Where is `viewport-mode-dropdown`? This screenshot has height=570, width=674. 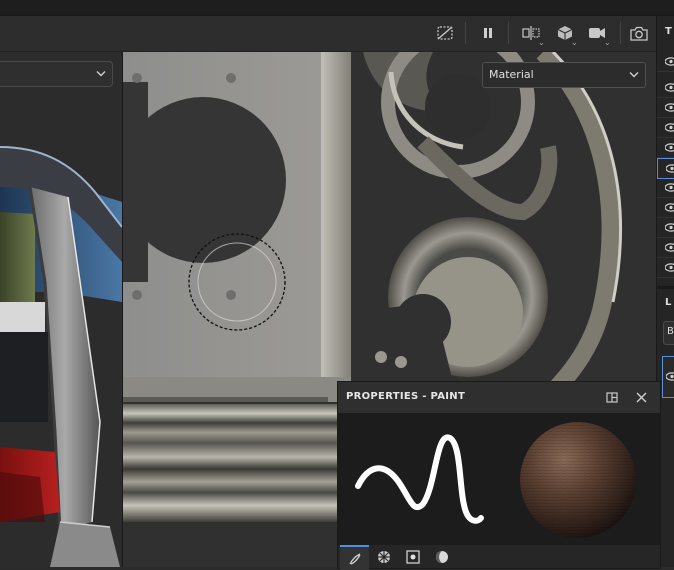
viewport-mode-dropdown is located at coordinates (56, 74).